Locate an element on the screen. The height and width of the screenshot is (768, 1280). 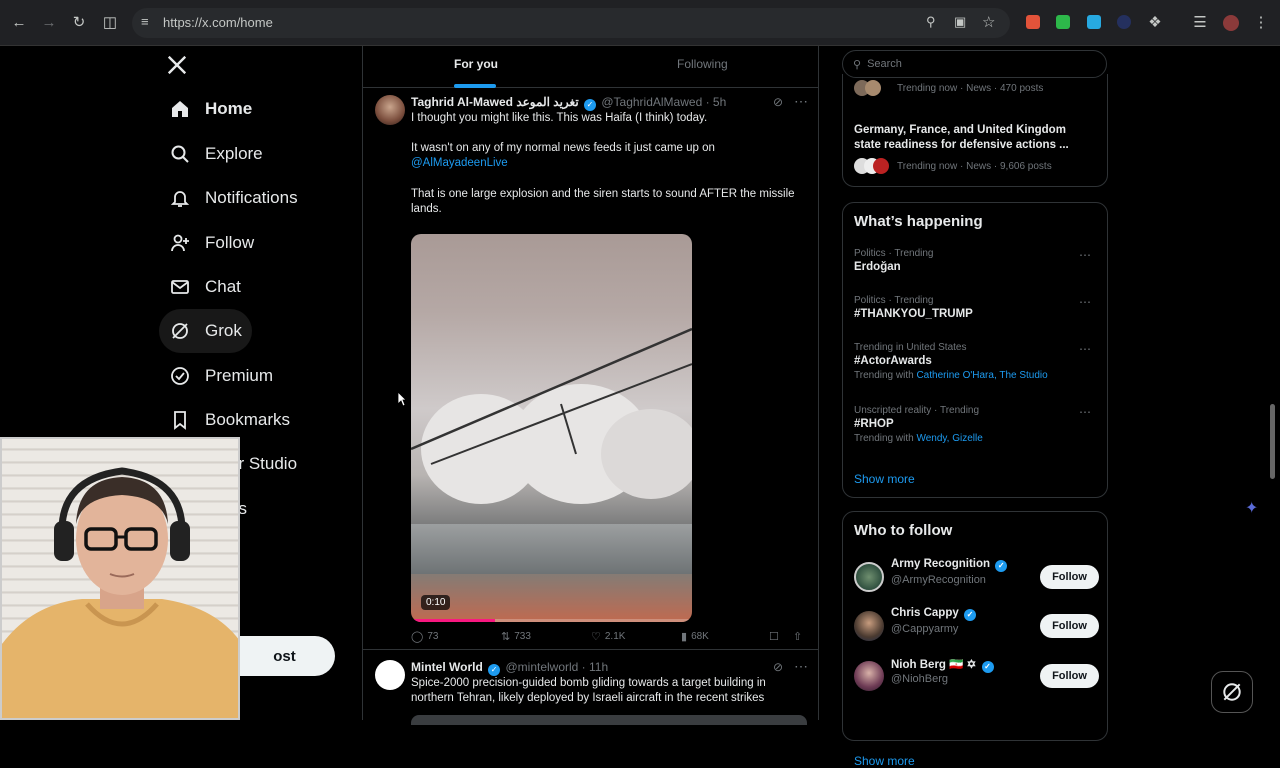
nav-bookmarks: Bookmarks is located at coordinates (229, 420).